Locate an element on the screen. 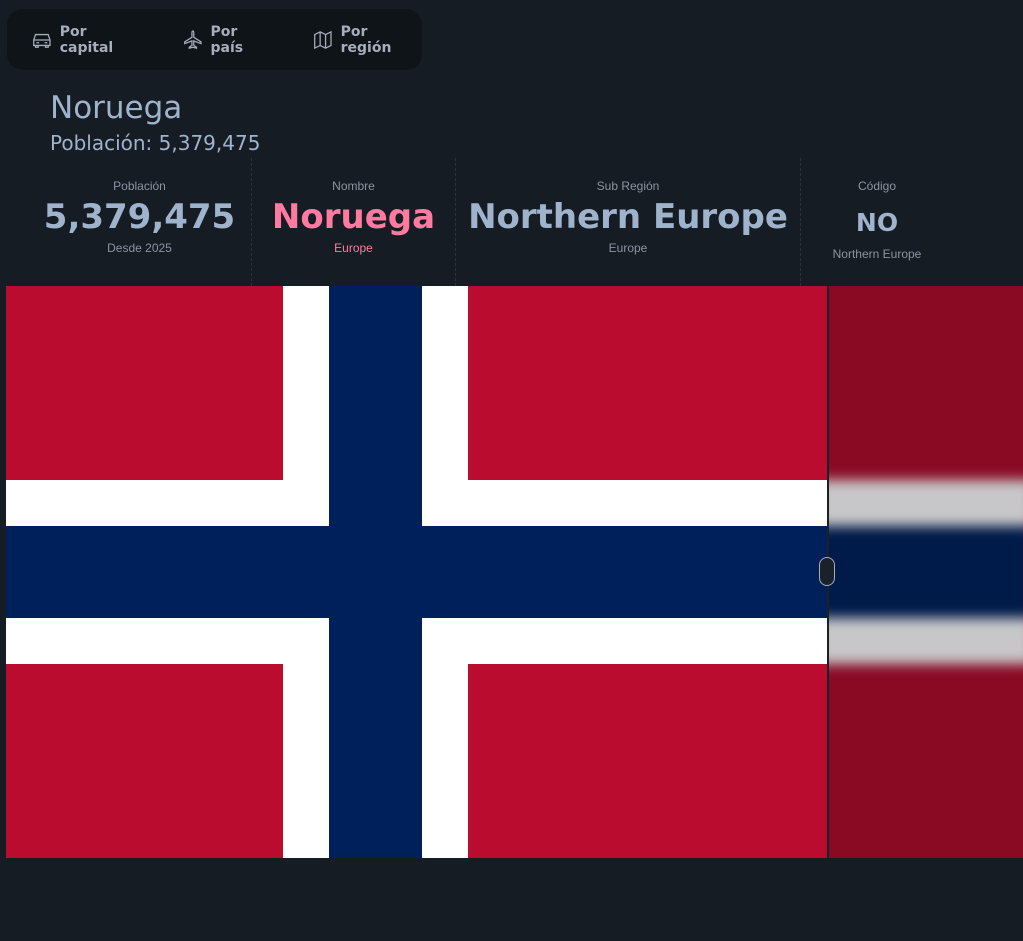  stat-value: 5,379,475 is located at coordinates (139, 217).